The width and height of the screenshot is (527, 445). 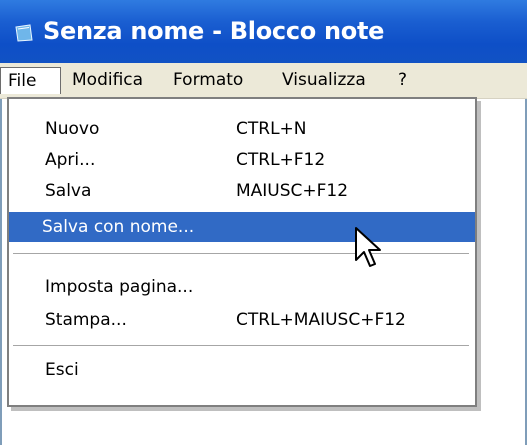 I want to click on menu-item-label: Esci, so click(x=62, y=370).